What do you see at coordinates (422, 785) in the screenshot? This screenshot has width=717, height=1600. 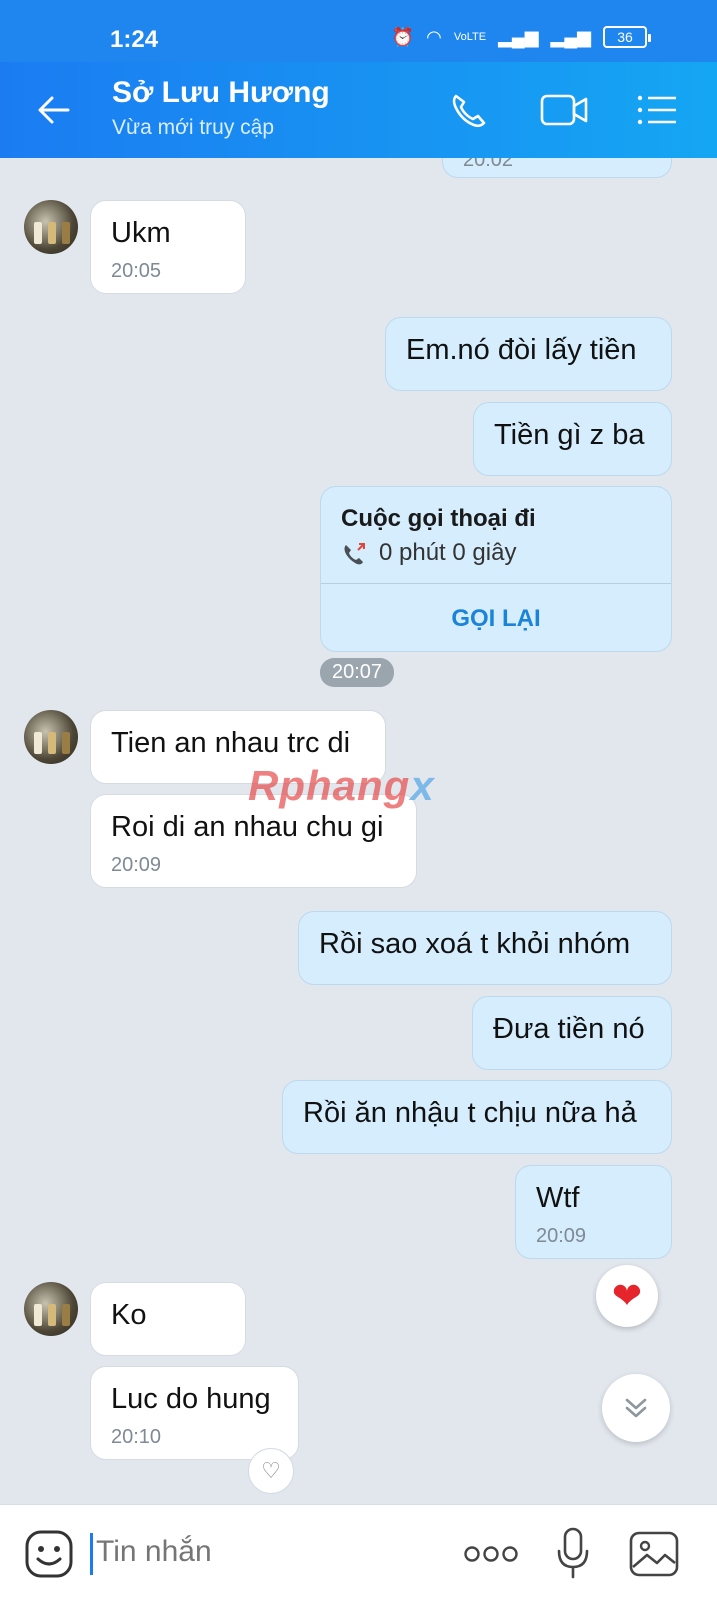 I see `watermark-accent: x` at bounding box center [422, 785].